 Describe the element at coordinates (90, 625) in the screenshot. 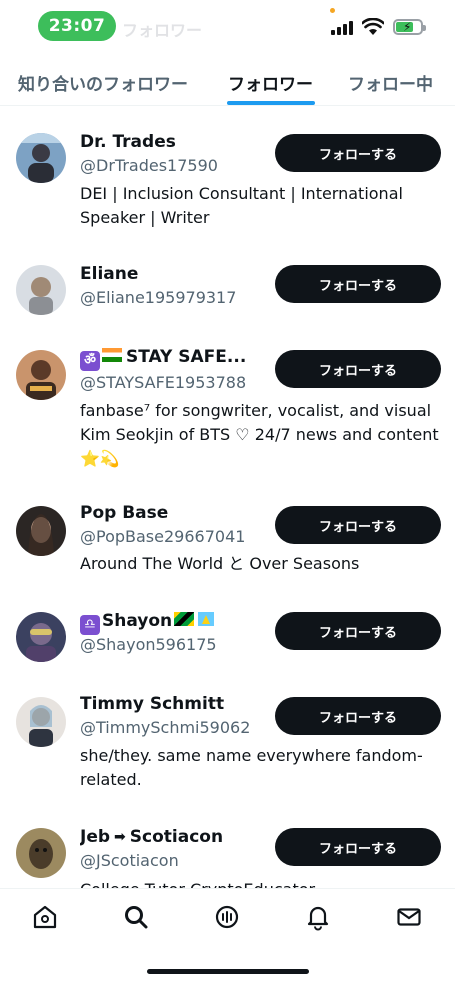

I see `libra-badge: ♎` at that location.